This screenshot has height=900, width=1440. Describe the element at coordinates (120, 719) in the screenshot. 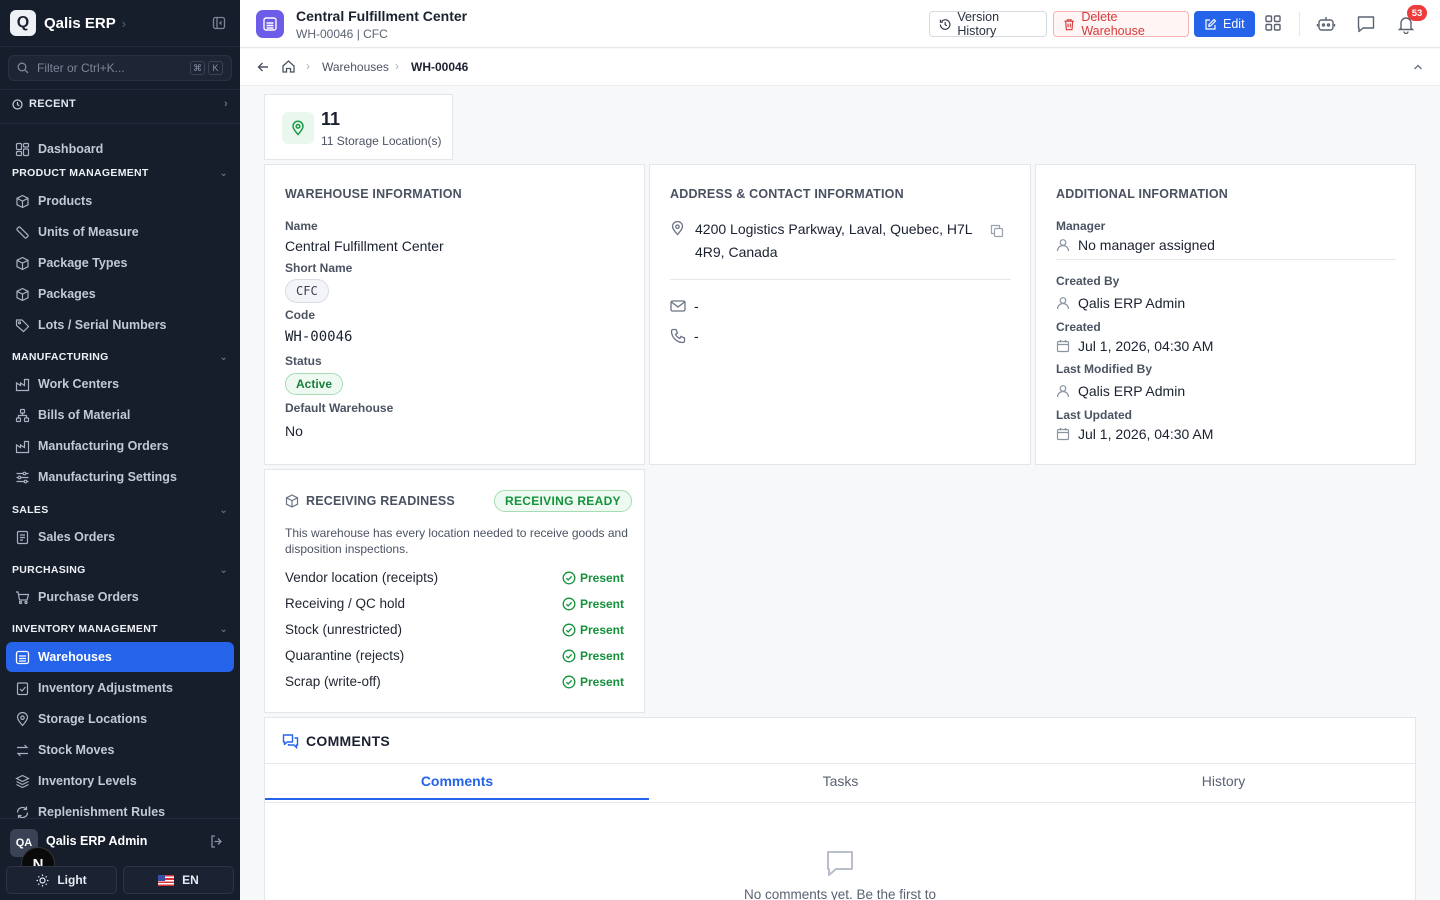

I see `sidebar-item-storage-locations: Storage Locations` at that location.